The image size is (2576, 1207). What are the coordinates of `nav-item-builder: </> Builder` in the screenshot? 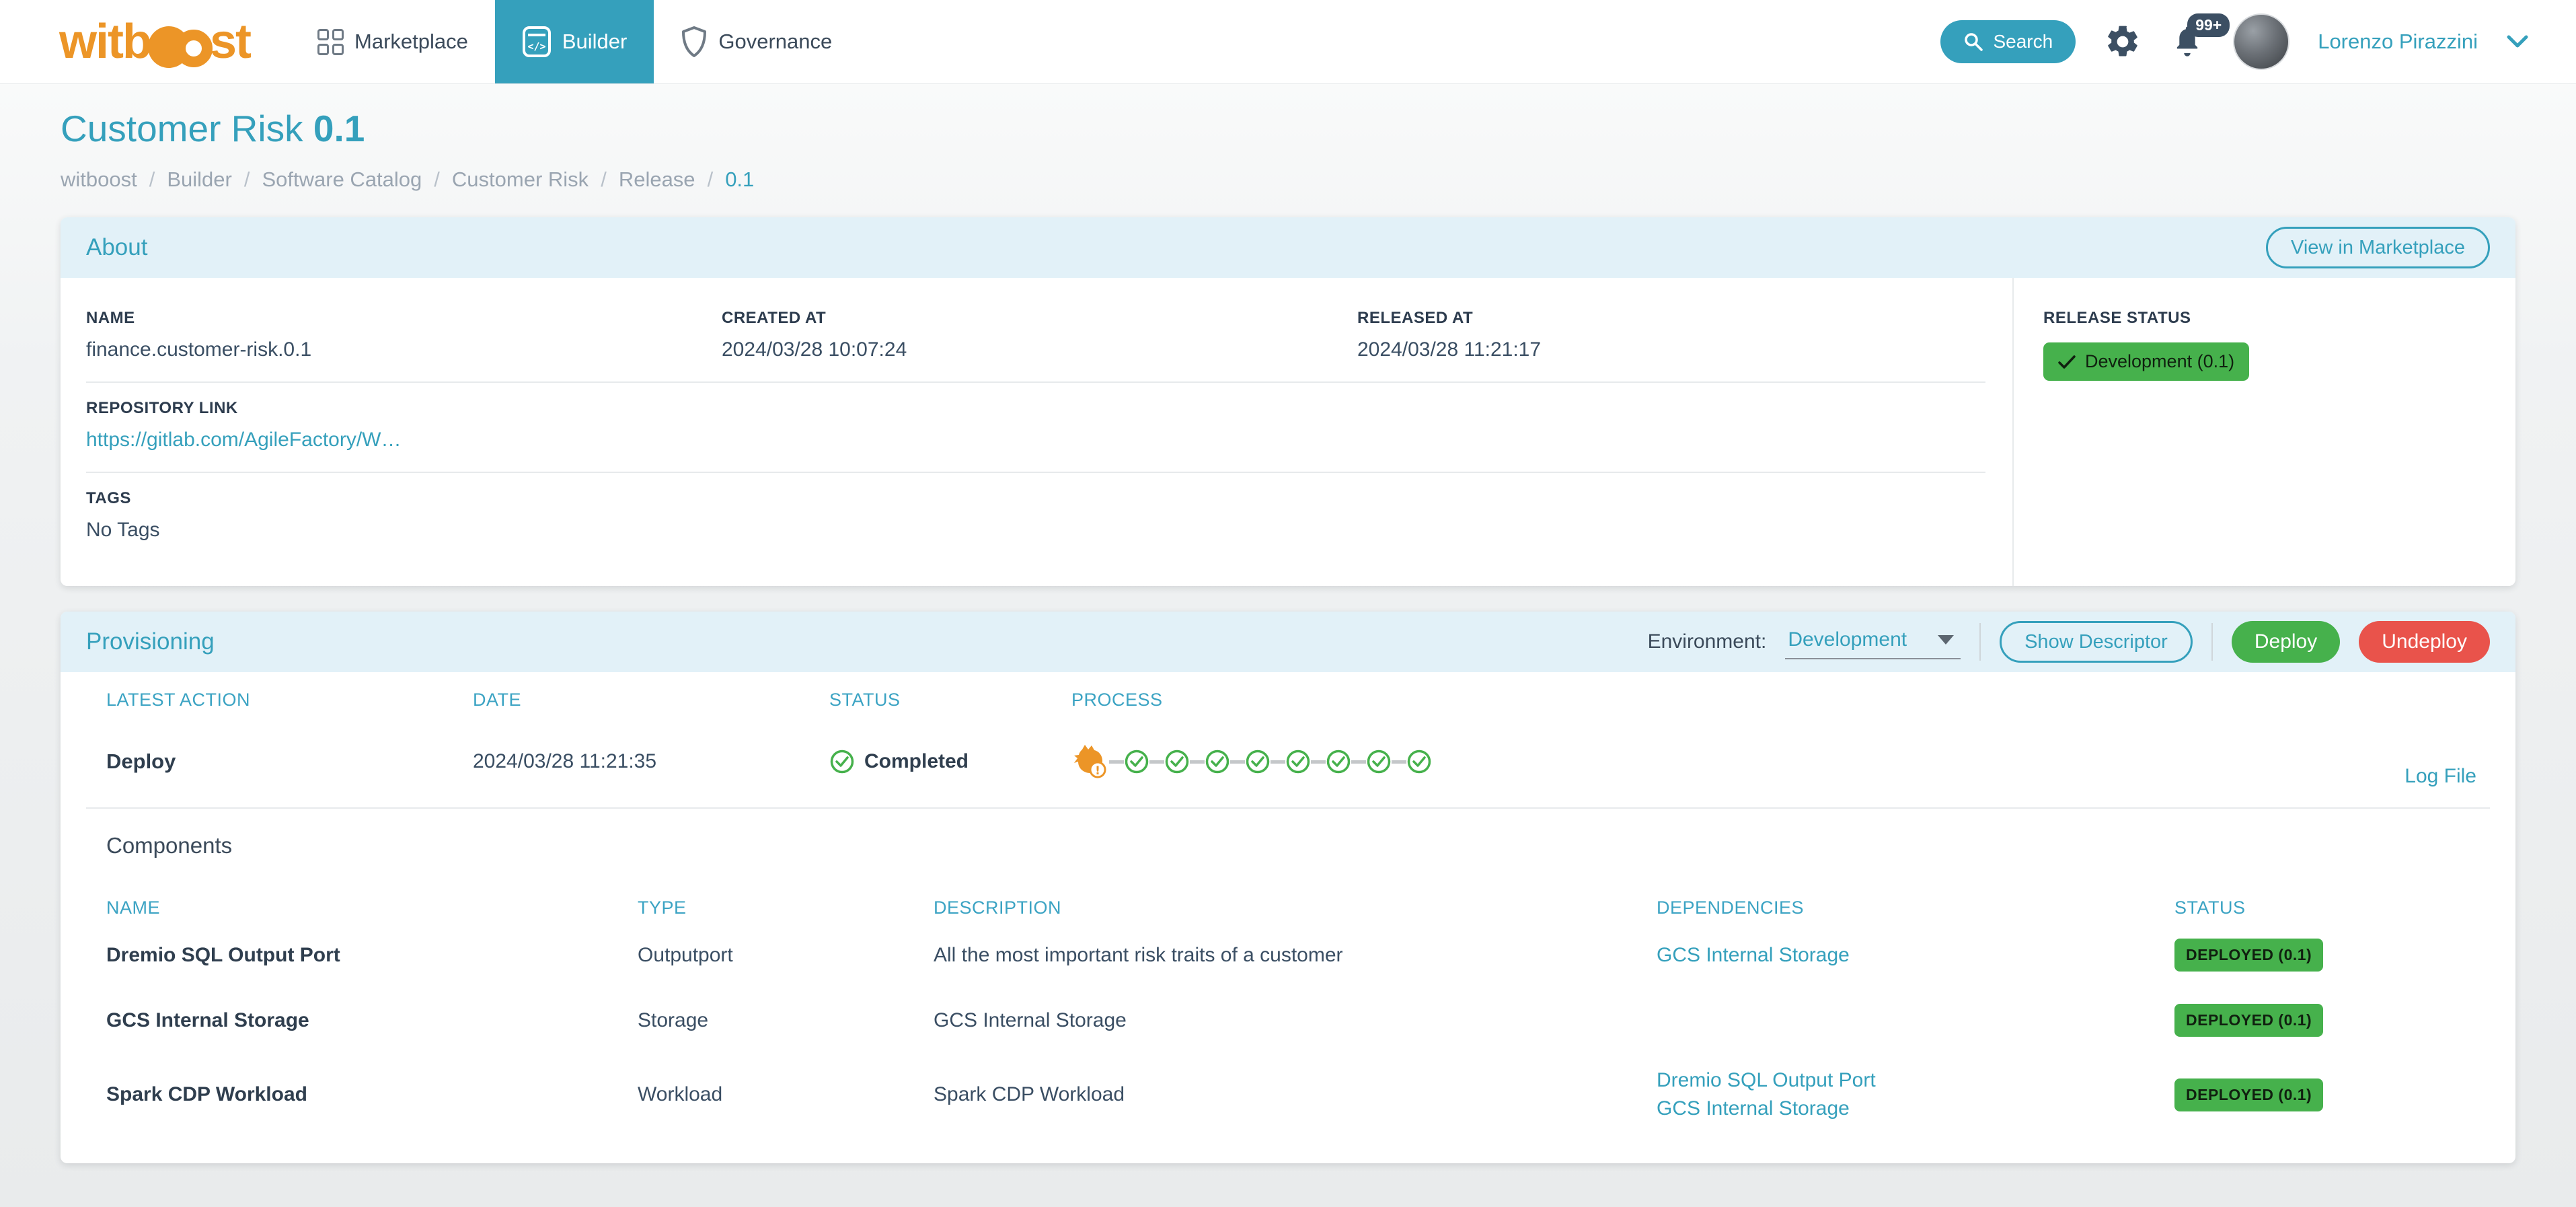 It's located at (574, 42).